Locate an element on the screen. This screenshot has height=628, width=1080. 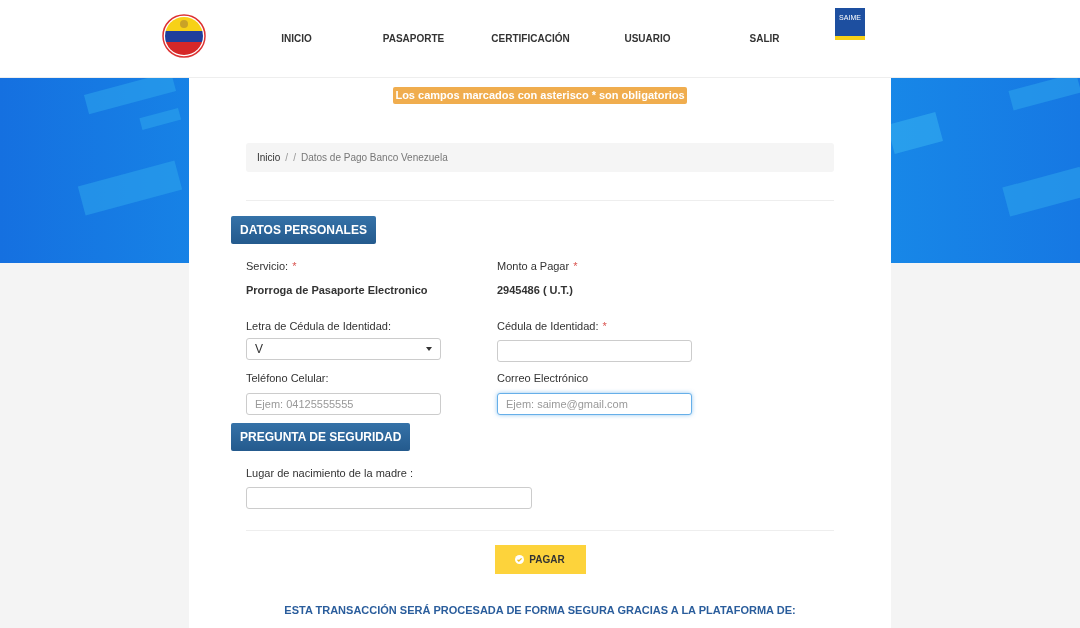
caret-icon is located at coordinates (429, 349).